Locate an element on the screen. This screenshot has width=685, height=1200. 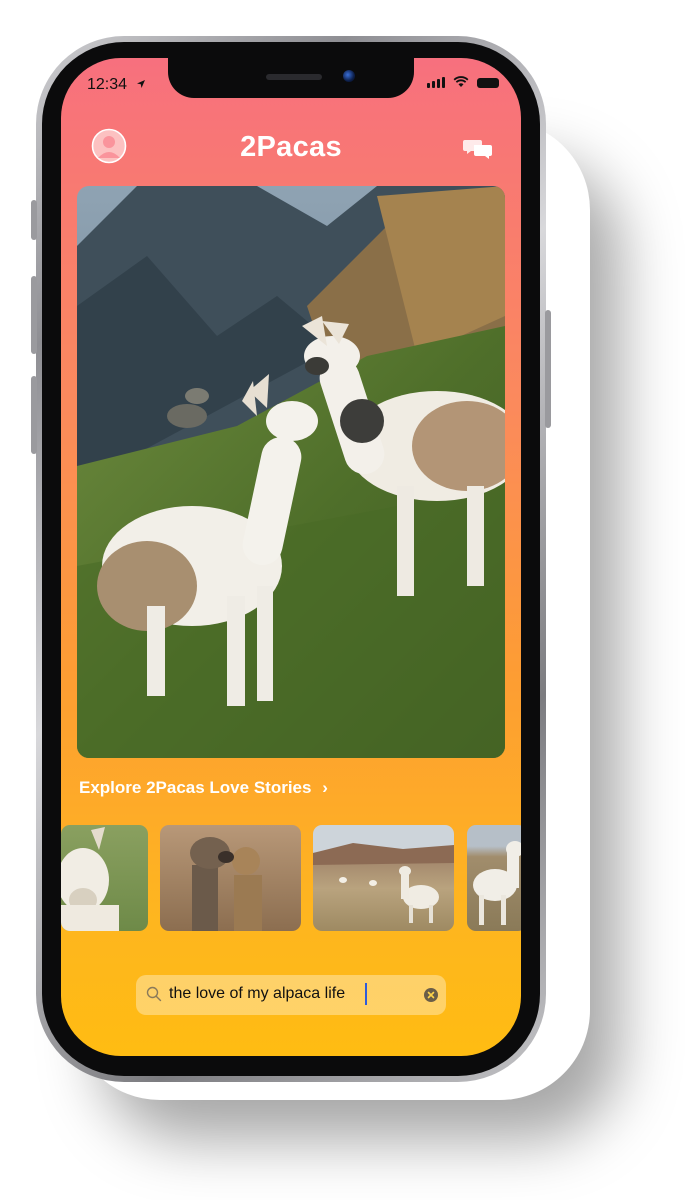
two-alpacas-nuzzling-image is located at coordinates (226, 884).